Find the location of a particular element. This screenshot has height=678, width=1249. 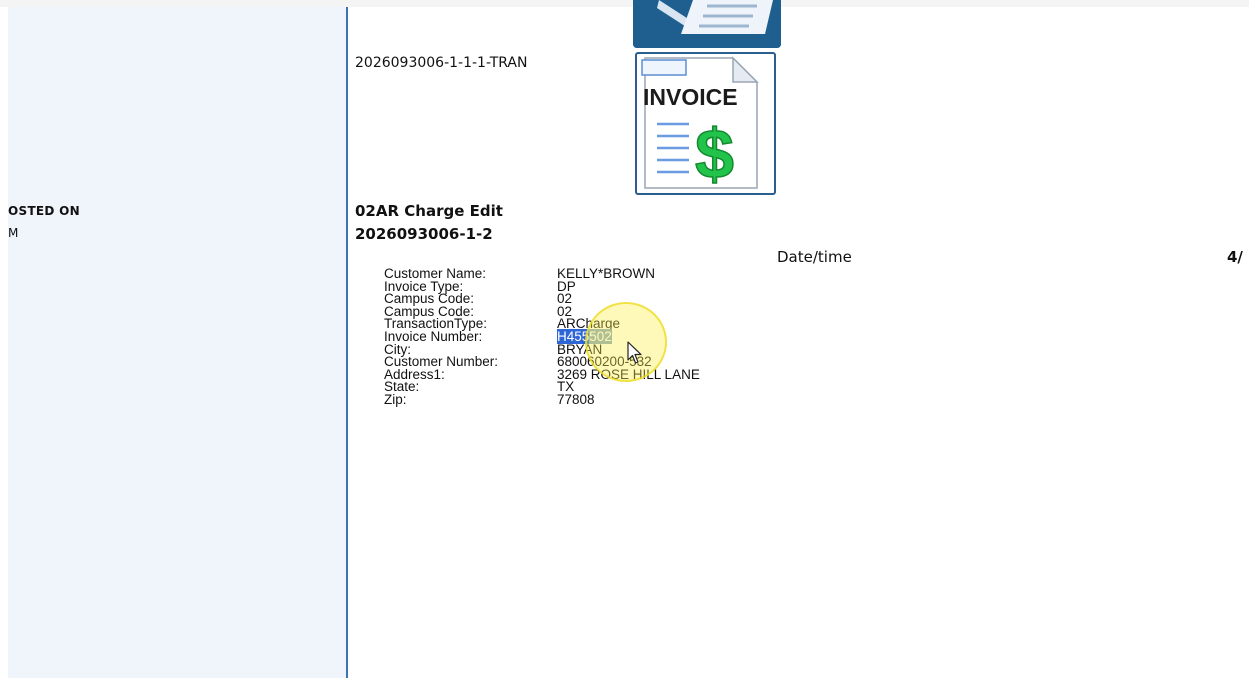

posted-on-value: M is located at coordinates (13, 233).